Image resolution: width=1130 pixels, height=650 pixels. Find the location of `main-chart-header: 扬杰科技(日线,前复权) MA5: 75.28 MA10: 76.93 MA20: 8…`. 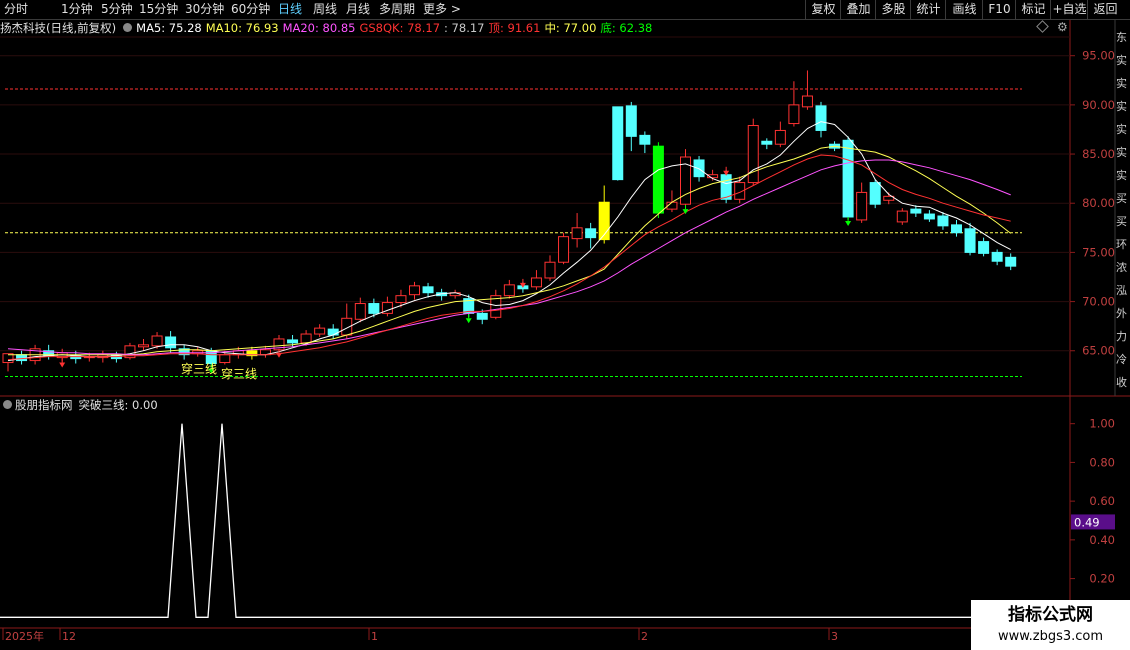

main-chart-header: 扬杰科技(日线,前复权) MA5: 75.28 MA10: 76.93 MA20: 8… is located at coordinates (328, 28).